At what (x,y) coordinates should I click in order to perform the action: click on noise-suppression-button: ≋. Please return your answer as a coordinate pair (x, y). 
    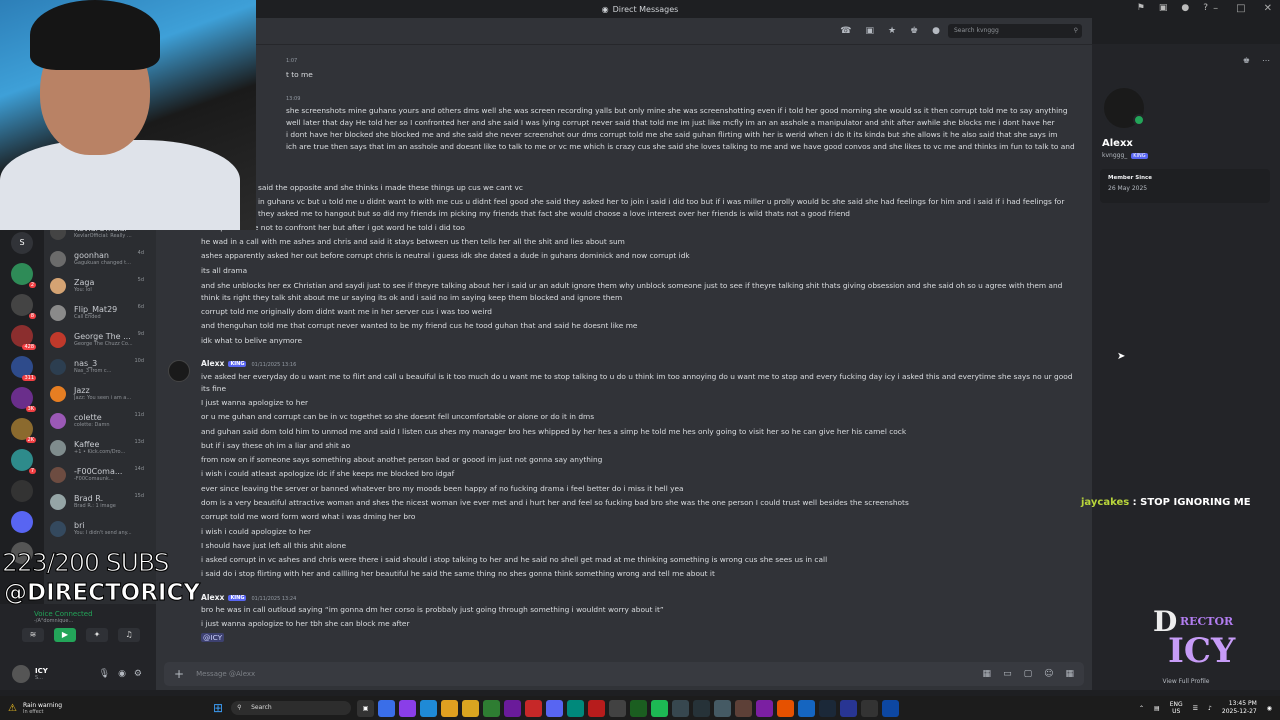
    Looking at the image, I should click on (33, 635).